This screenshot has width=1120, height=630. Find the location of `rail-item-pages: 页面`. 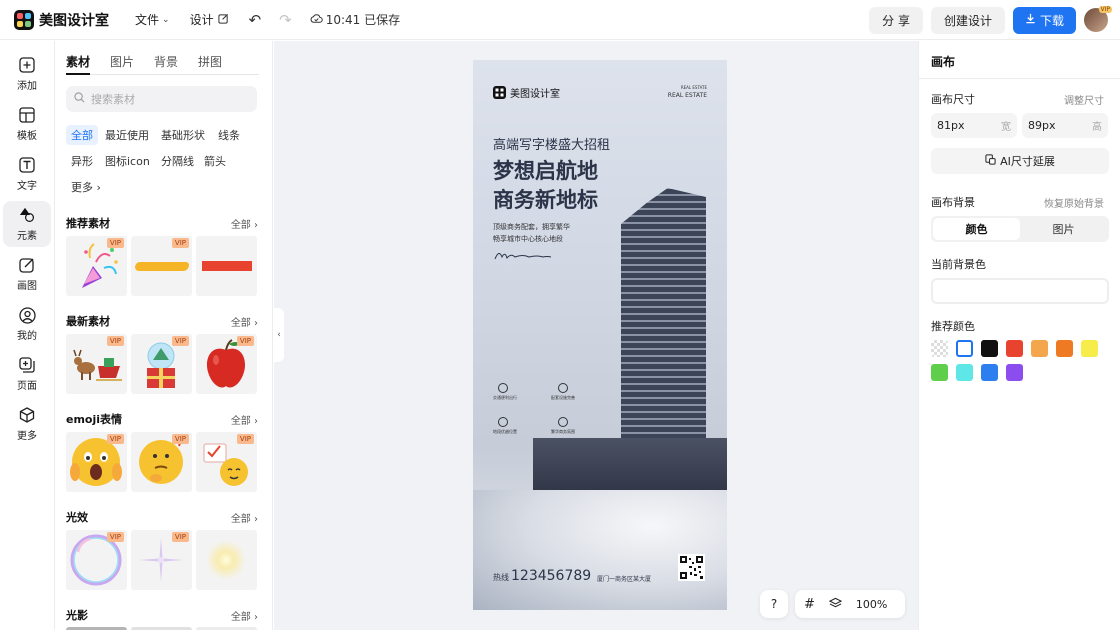

rail-item-pages: 页面 is located at coordinates (27, 374).